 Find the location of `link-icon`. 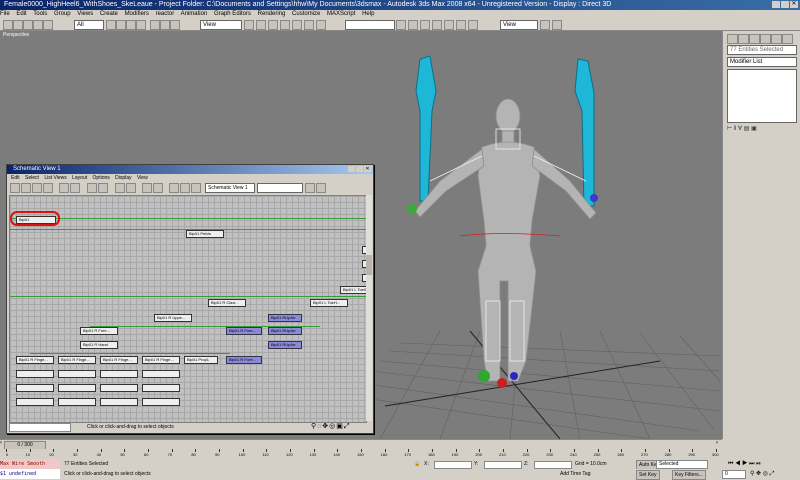

link-icon is located at coordinates (28, 25).